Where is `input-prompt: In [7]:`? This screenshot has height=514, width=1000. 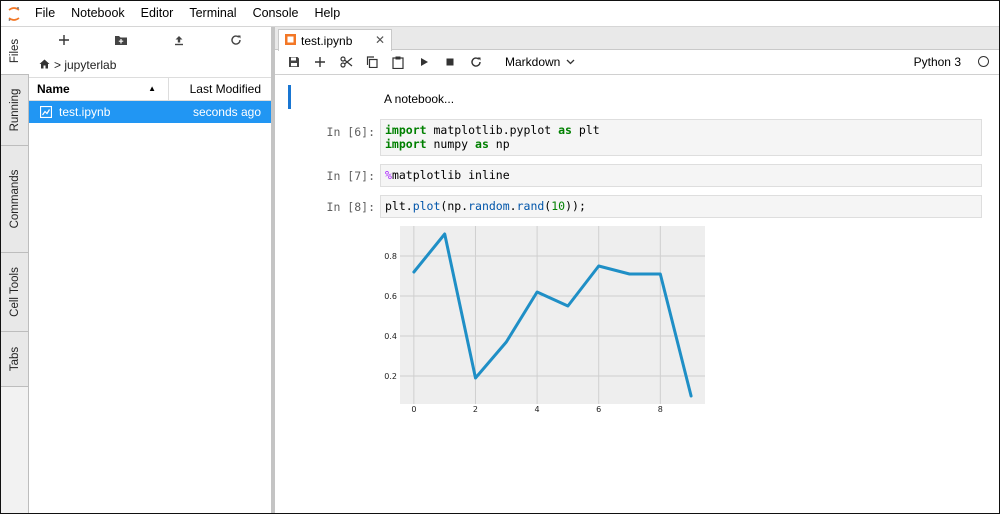
input-prompt: In [7]: is located at coordinates (350, 176).